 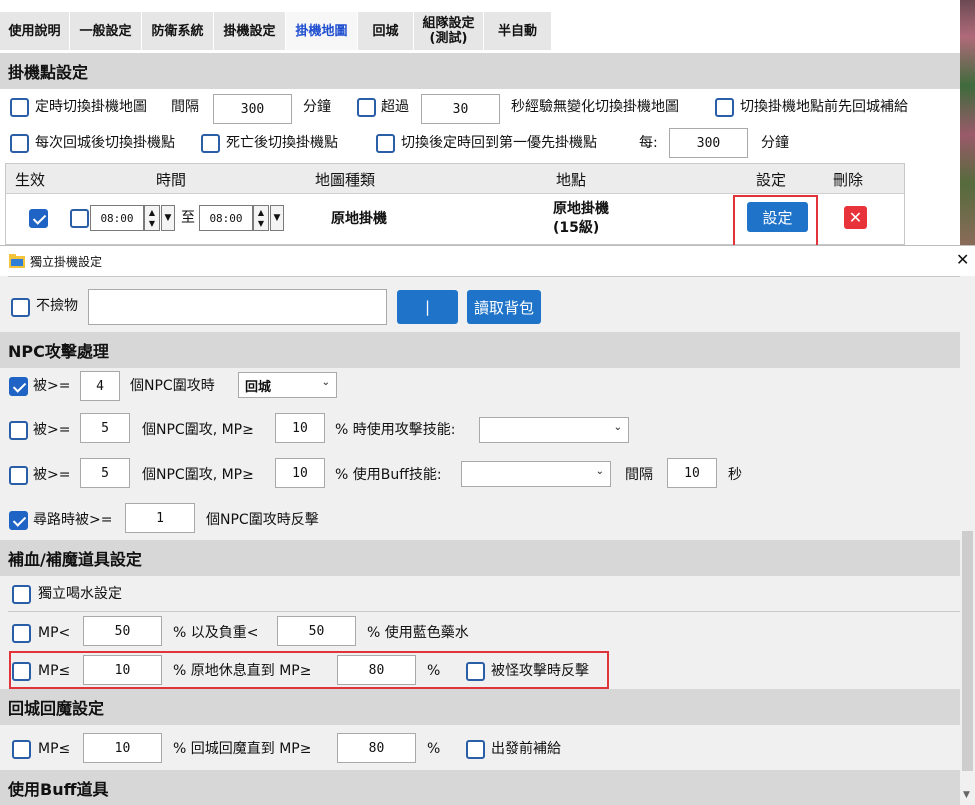 What do you see at coordinates (345, 180) in the screenshot?
I see `col-map-type: 地圖種類` at bounding box center [345, 180].